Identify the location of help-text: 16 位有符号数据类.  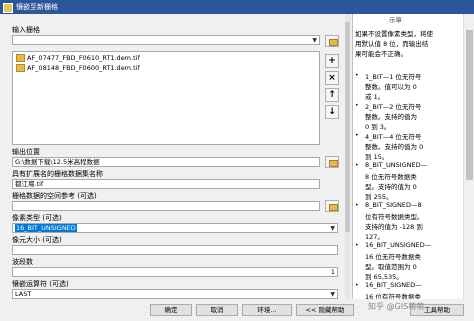
(393, 296).